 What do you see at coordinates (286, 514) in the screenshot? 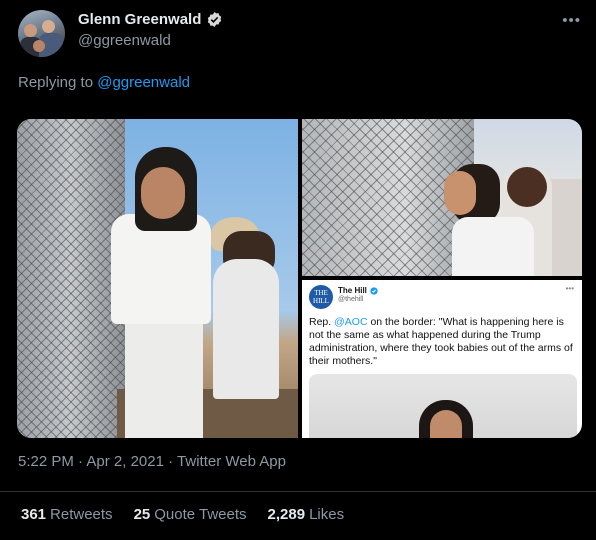
I see `likes-count: 2,289` at bounding box center [286, 514].